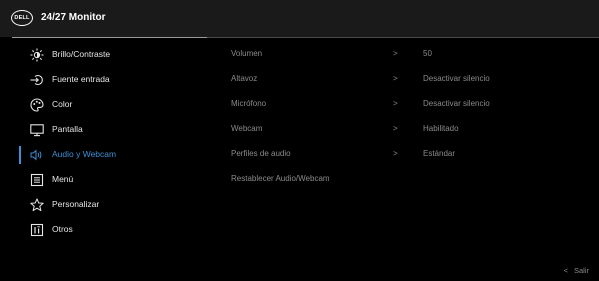  What do you see at coordinates (76, 204) in the screenshot?
I see `sidebar-item-label: Personalizar` at bounding box center [76, 204].